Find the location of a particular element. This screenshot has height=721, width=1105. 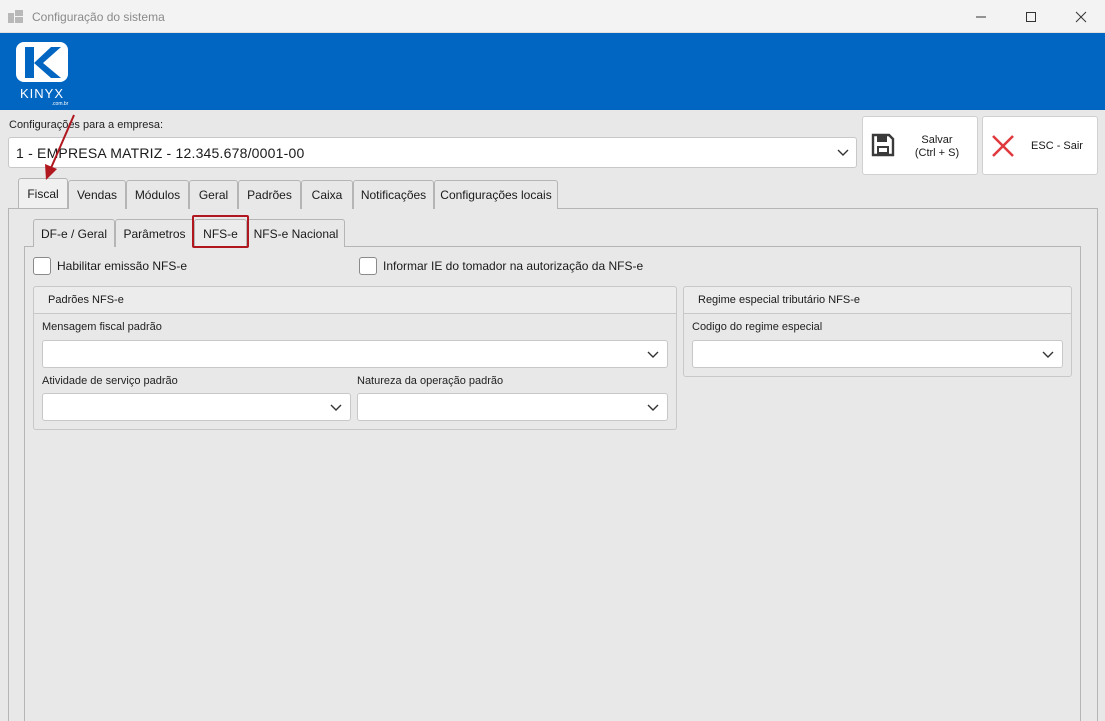

mensagem-fiscal-select is located at coordinates (355, 354).